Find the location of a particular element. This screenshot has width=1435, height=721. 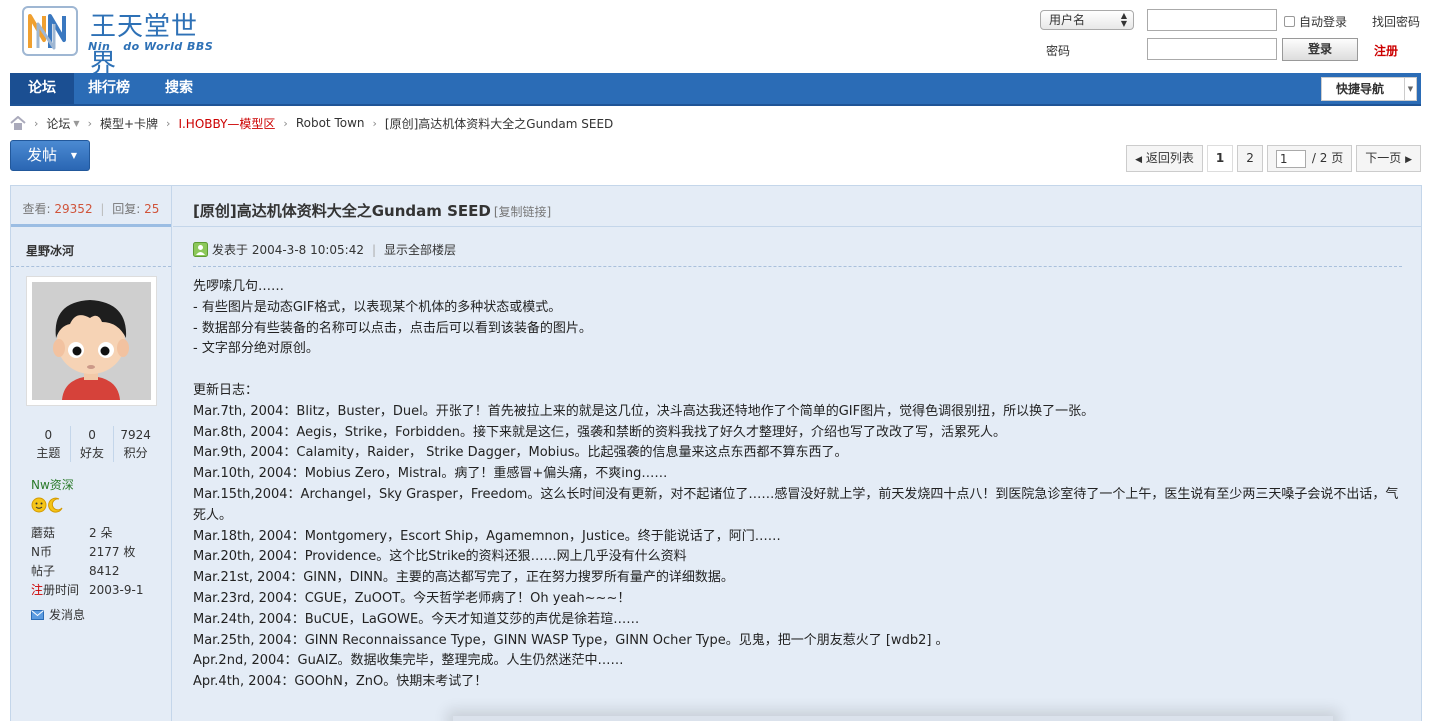

post-line: - 数据部分有些装备的名称可以点击，点击后可以看到该装备的图片。 is located at coordinates (392, 328).